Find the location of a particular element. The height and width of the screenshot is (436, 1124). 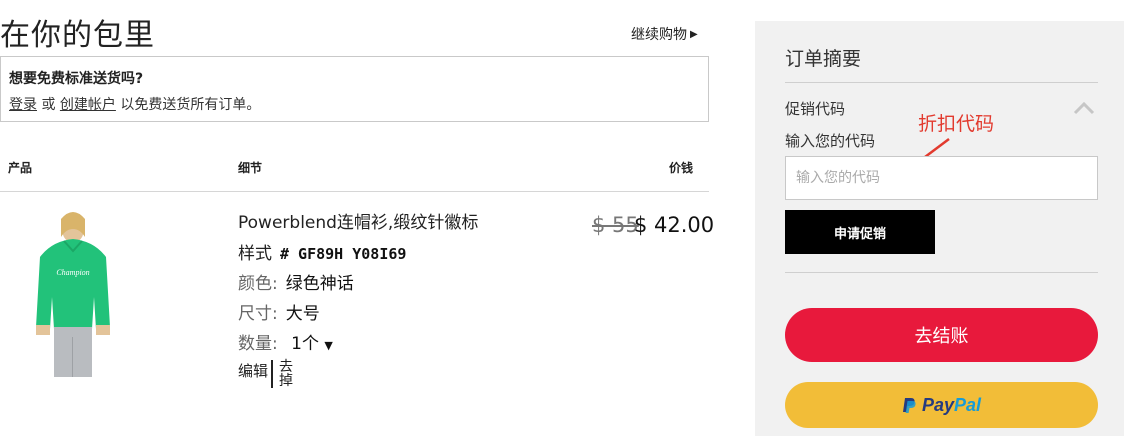

color-label: 颜色: is located at coordinates (258, 284).